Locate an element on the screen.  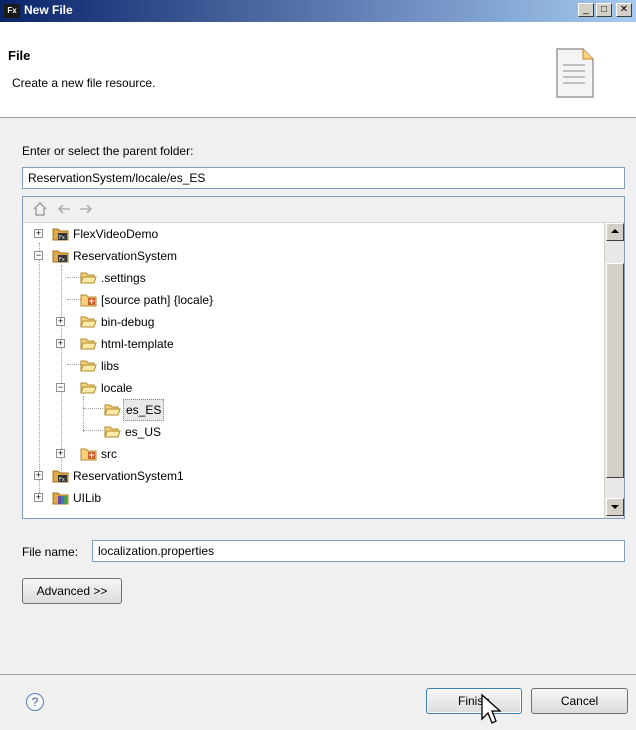
scroll-down-button is located at coordinates (615, 507).